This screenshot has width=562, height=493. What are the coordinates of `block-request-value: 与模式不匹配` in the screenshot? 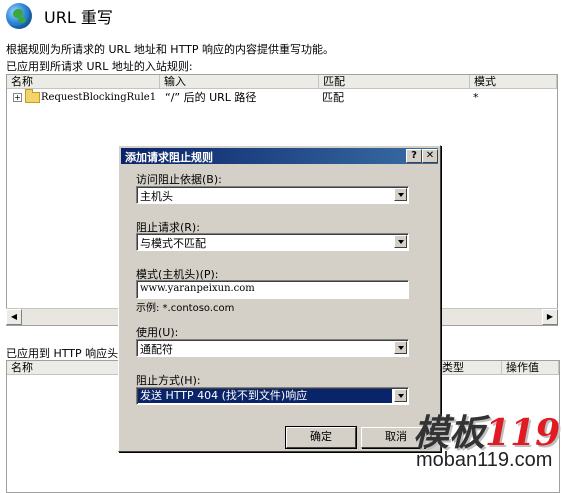 It's located at (173, 243).